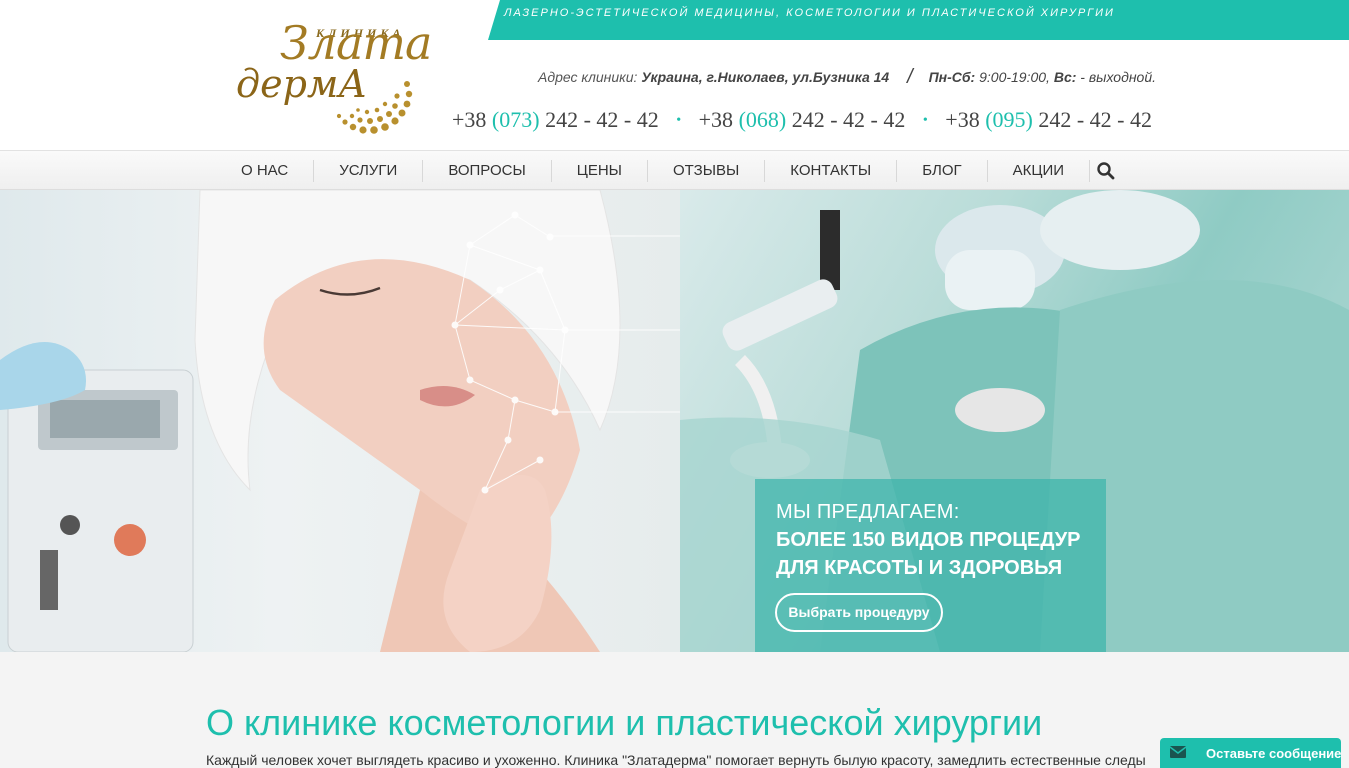  Describe the element at coordinates (831, 171) in the screenshot. I see `nav-item-contacts: КОНТАКТЫ` at that location.